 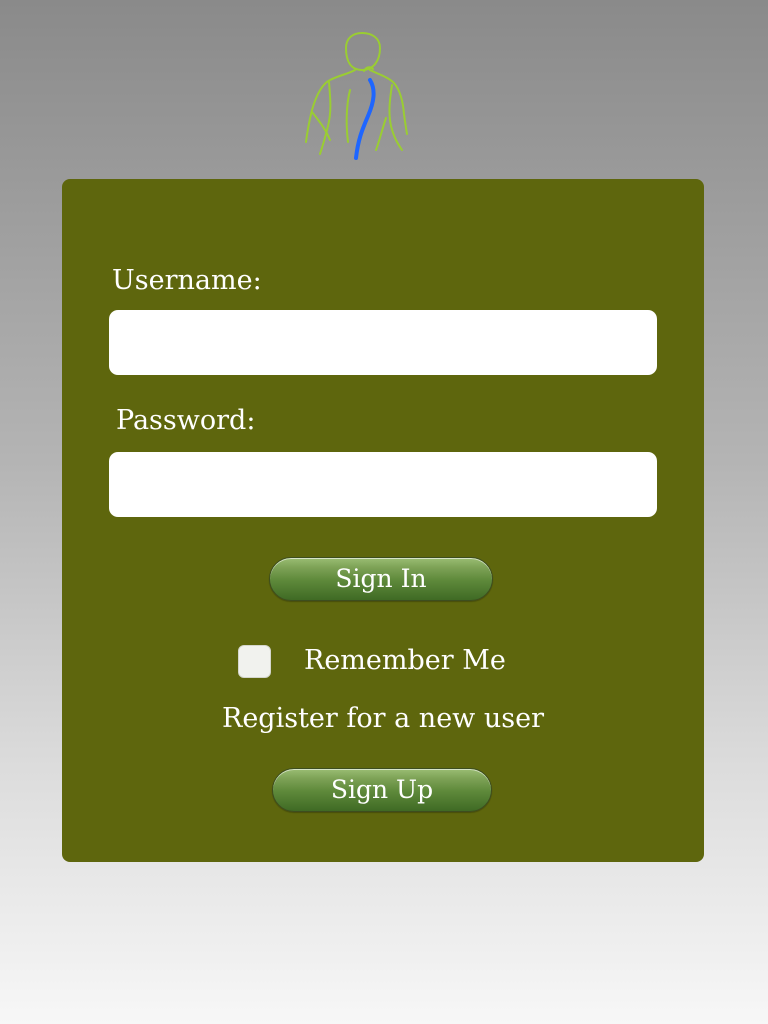 What do you see at coordinates (187, 280) in the screenshot?
I see `username-label: Username:` at bounding box center [187, 280].